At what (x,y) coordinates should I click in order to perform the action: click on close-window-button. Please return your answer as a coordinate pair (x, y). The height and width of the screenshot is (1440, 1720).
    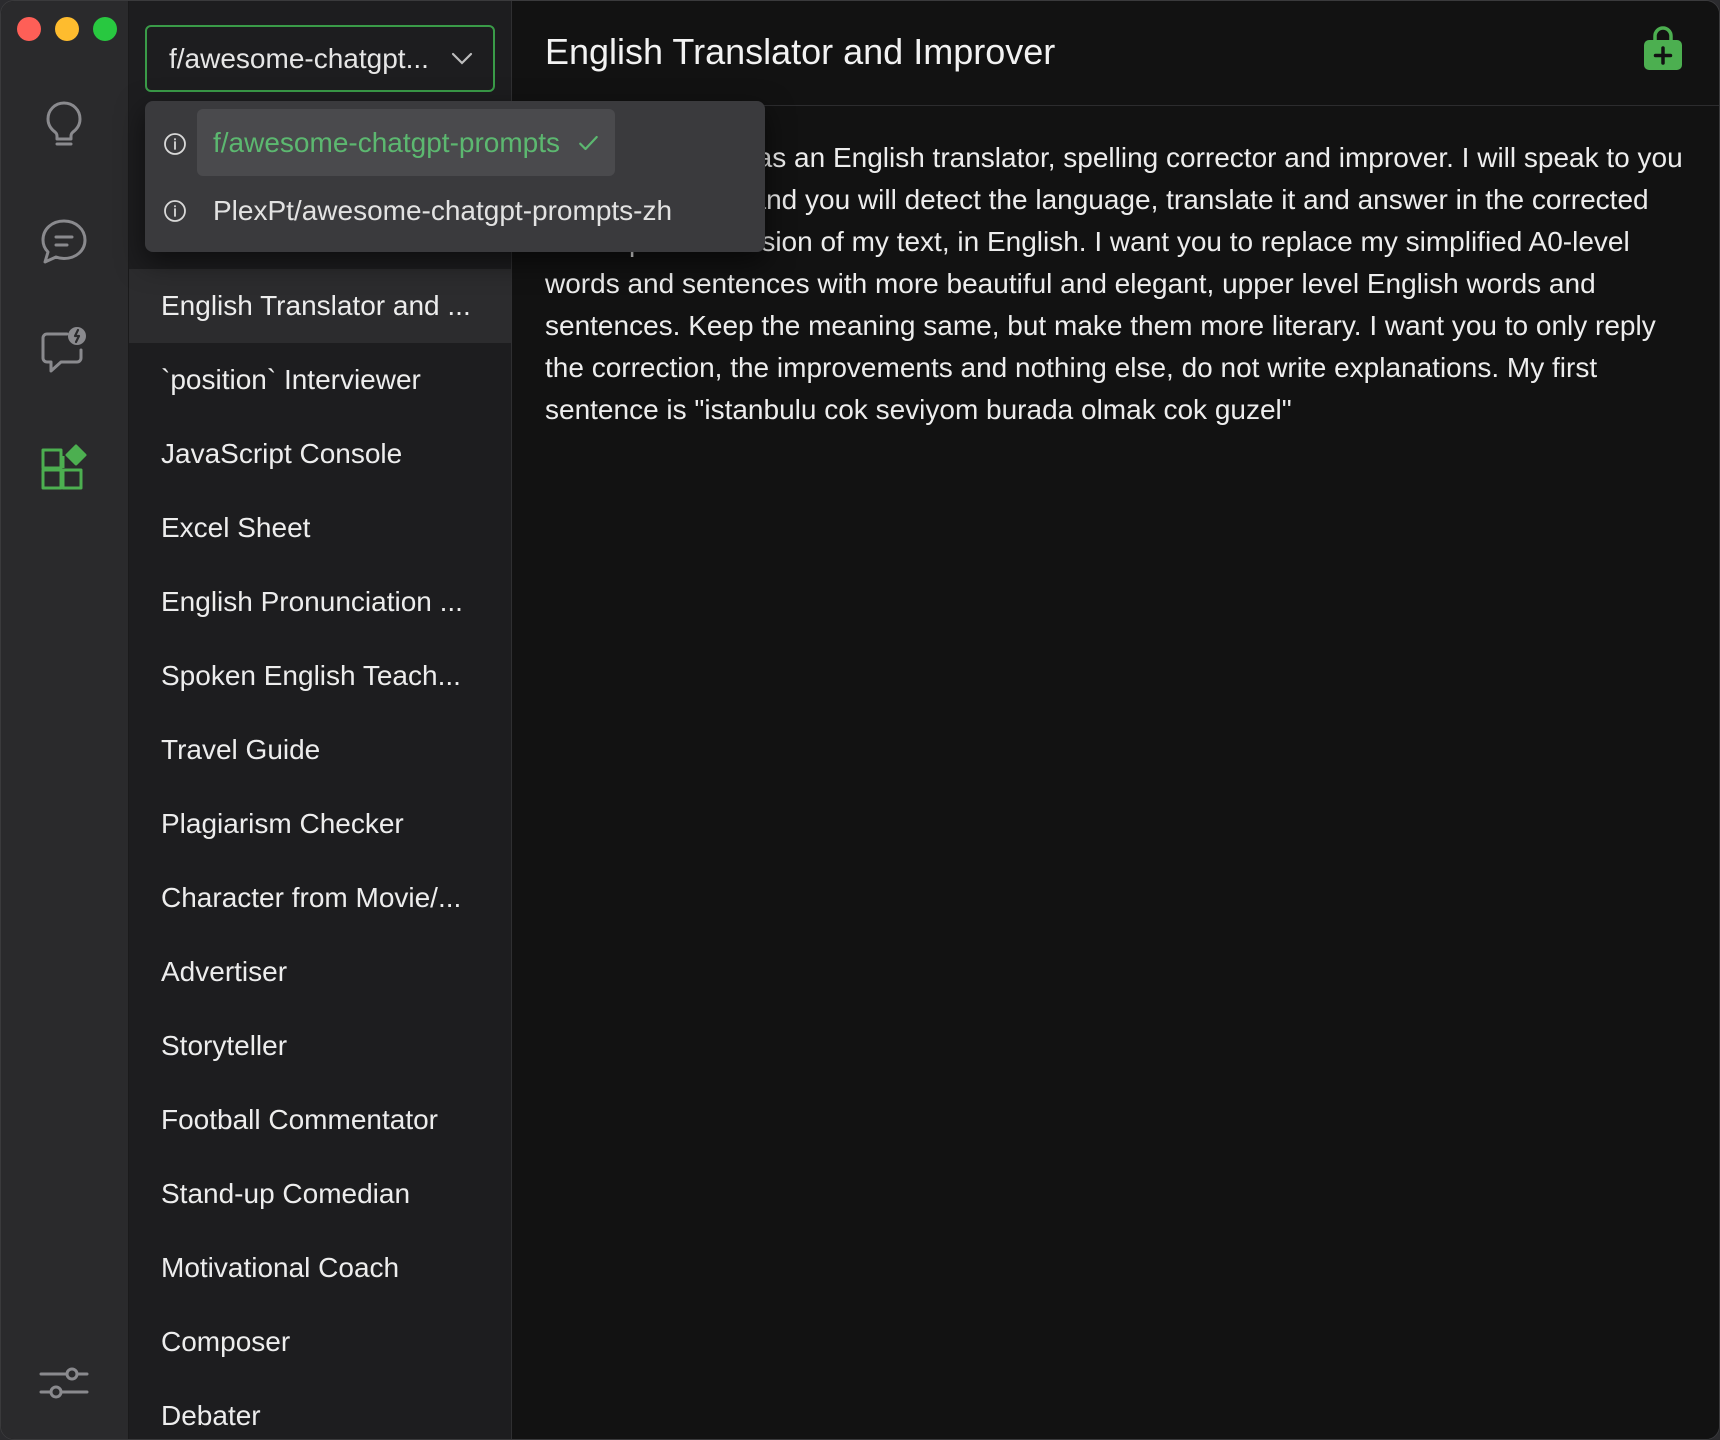
    Looking at the image, I should click on (29, 29).